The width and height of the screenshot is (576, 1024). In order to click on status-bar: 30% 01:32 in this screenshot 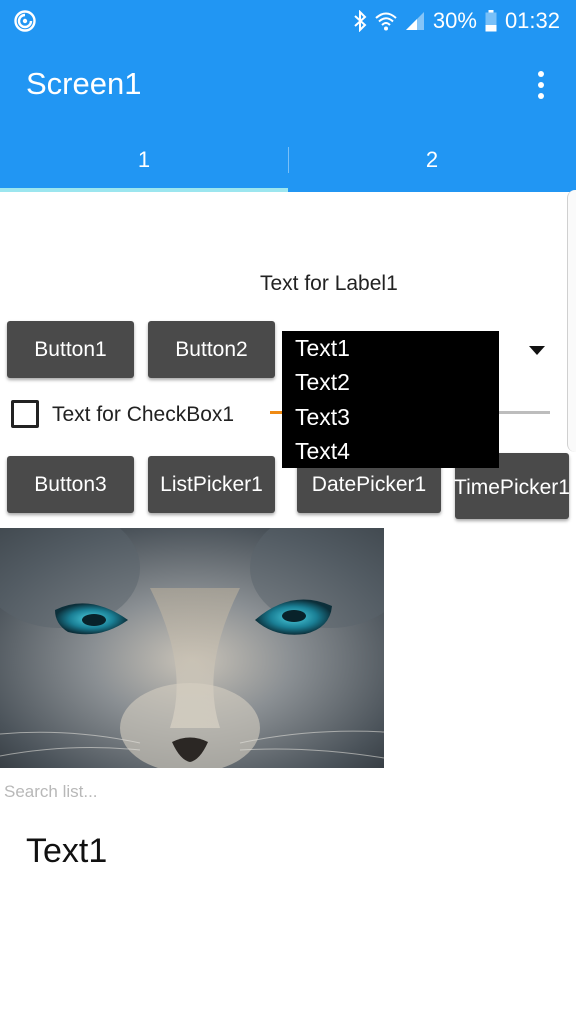, I will do `click(288, 21)`.